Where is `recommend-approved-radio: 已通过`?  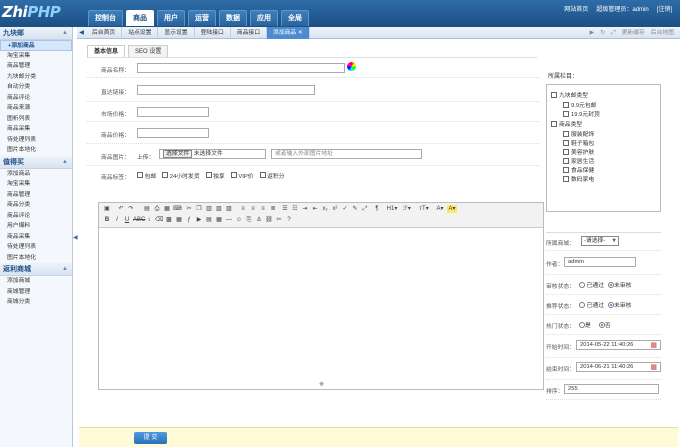 recommend-approved-radio: 已通过 is located at coordinates (591, 304).